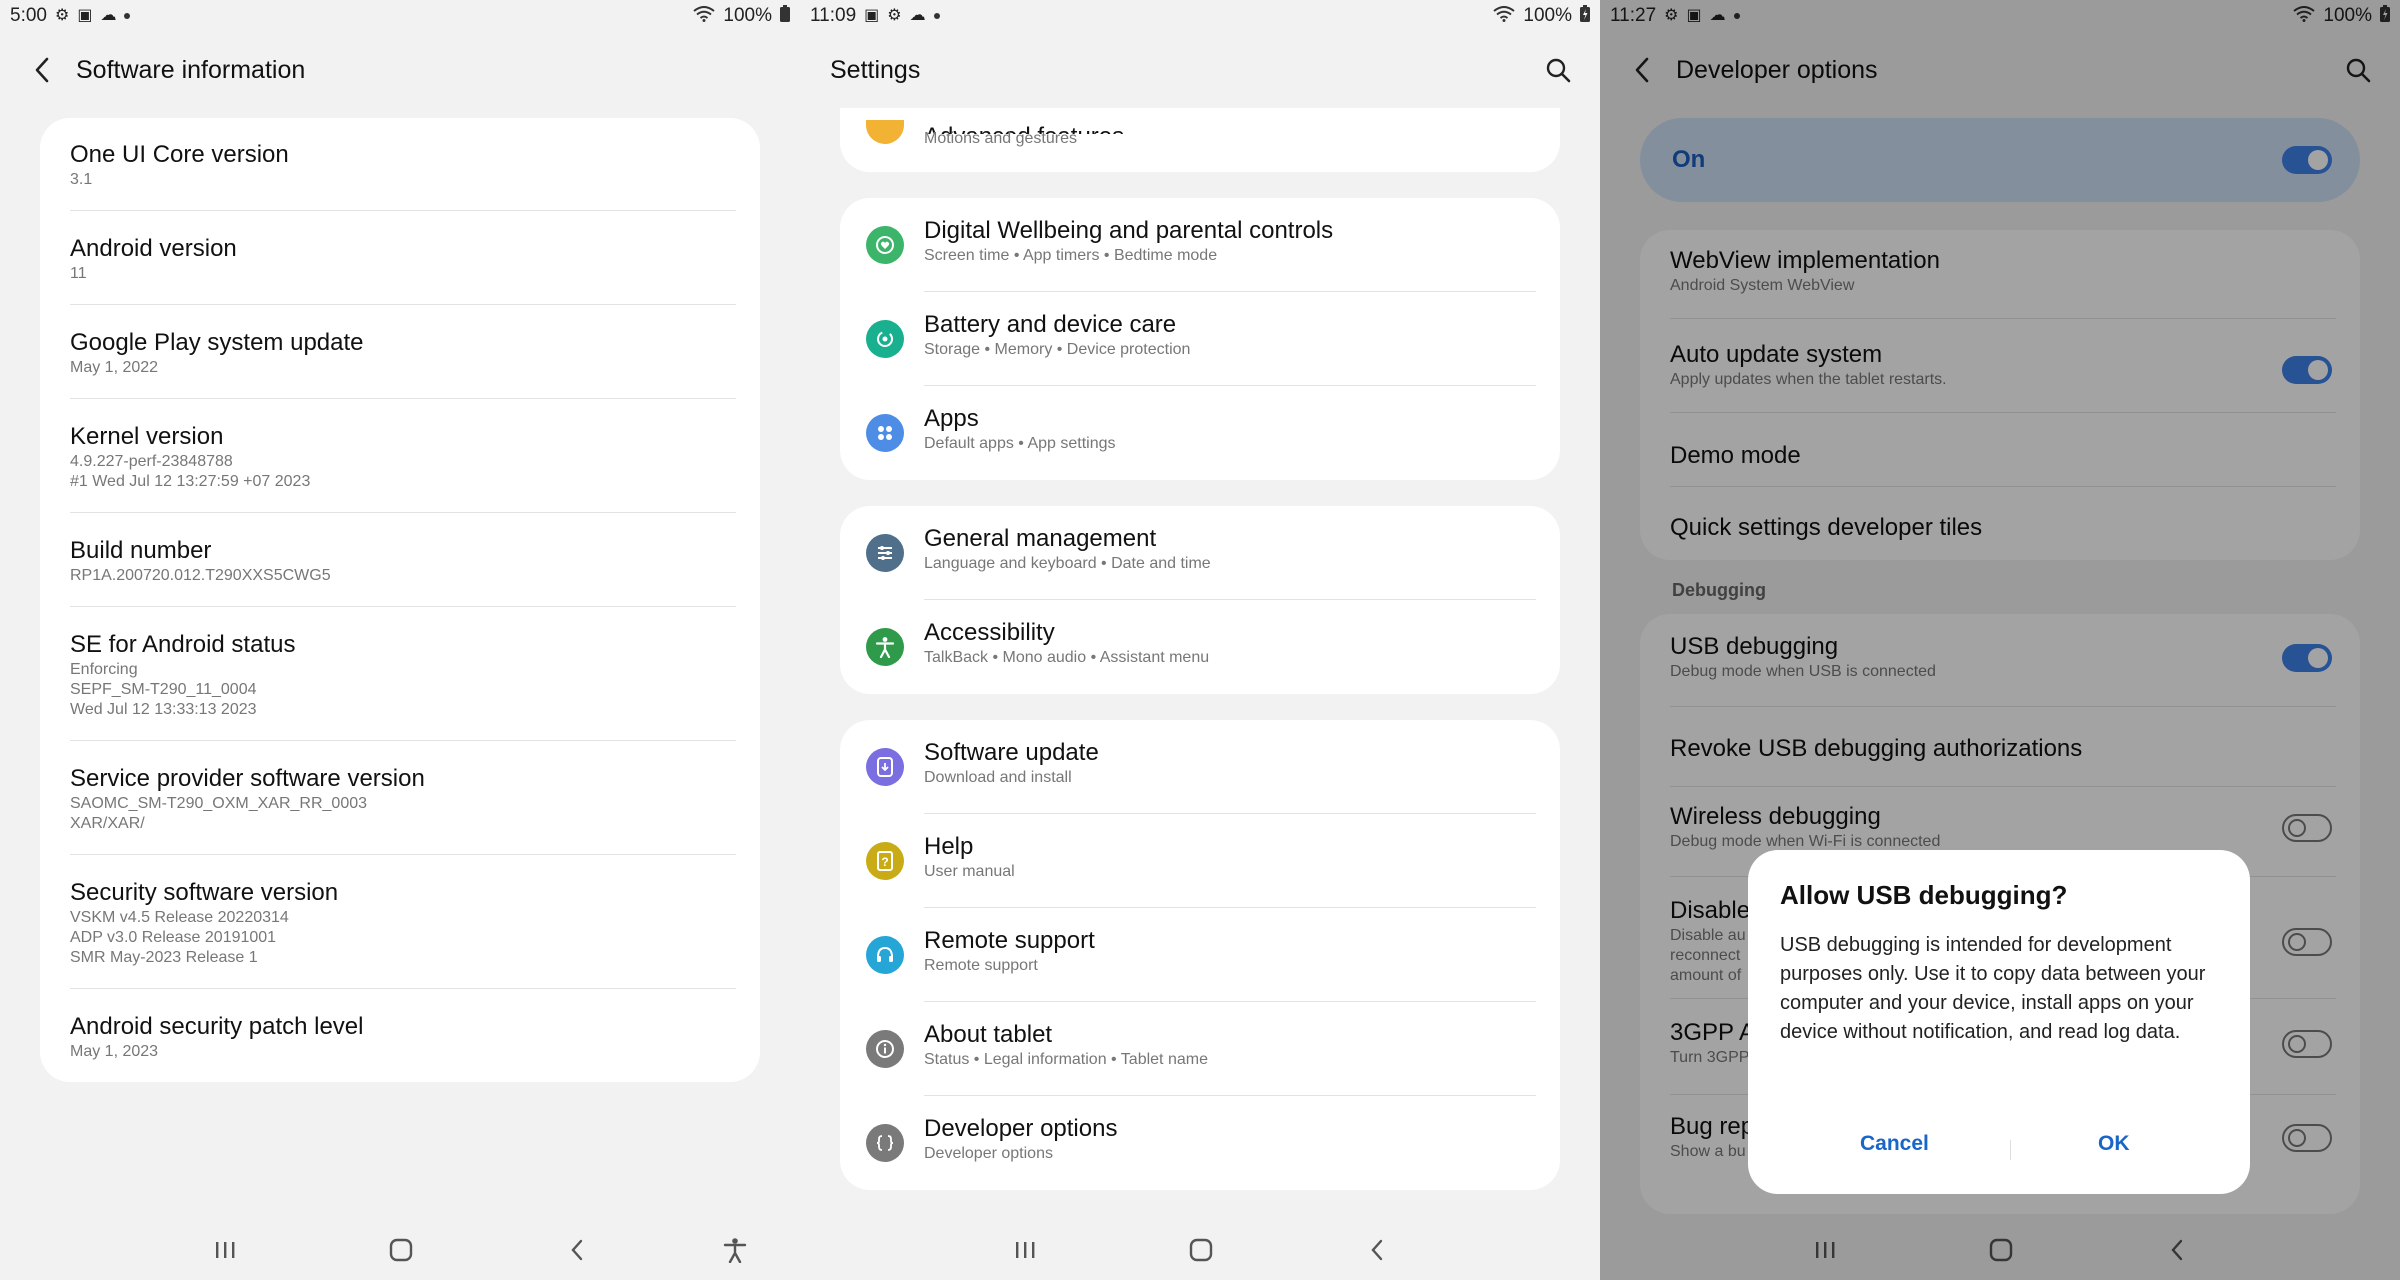  What do you see at coordinates (1200, 767) in the screenshot?
I see `settings-item-software-update: Software update Download and install` at bounding box center [1200, 767].